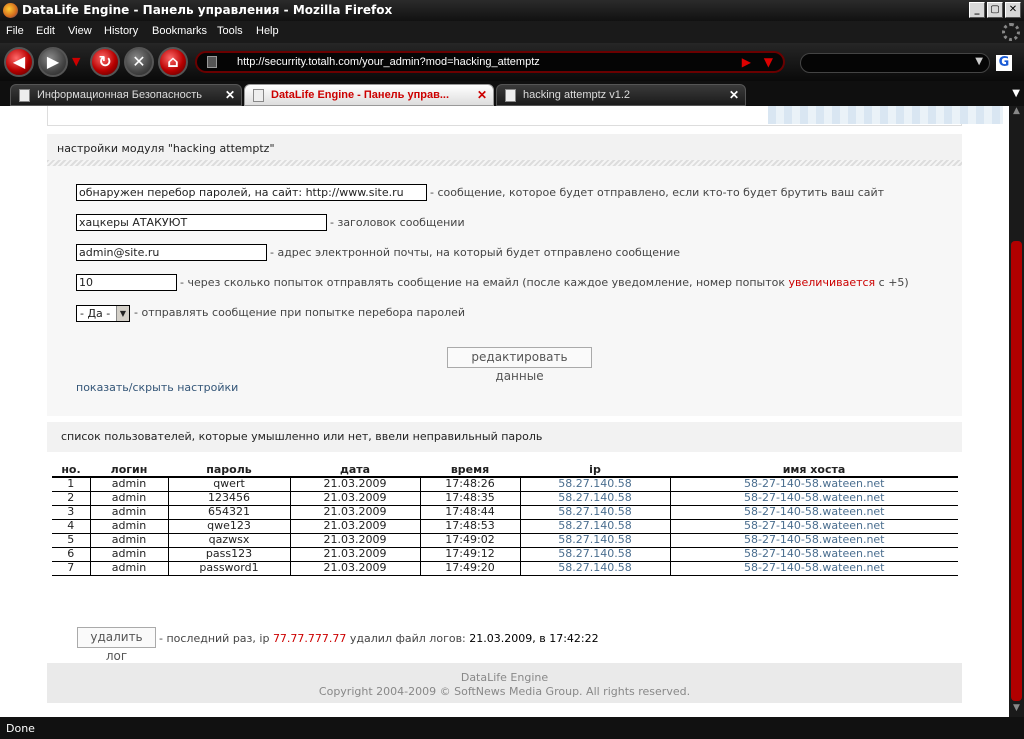 This screenshot has width=1024, height=739. I want to click on stop-button: ✕, so click(139, 62).